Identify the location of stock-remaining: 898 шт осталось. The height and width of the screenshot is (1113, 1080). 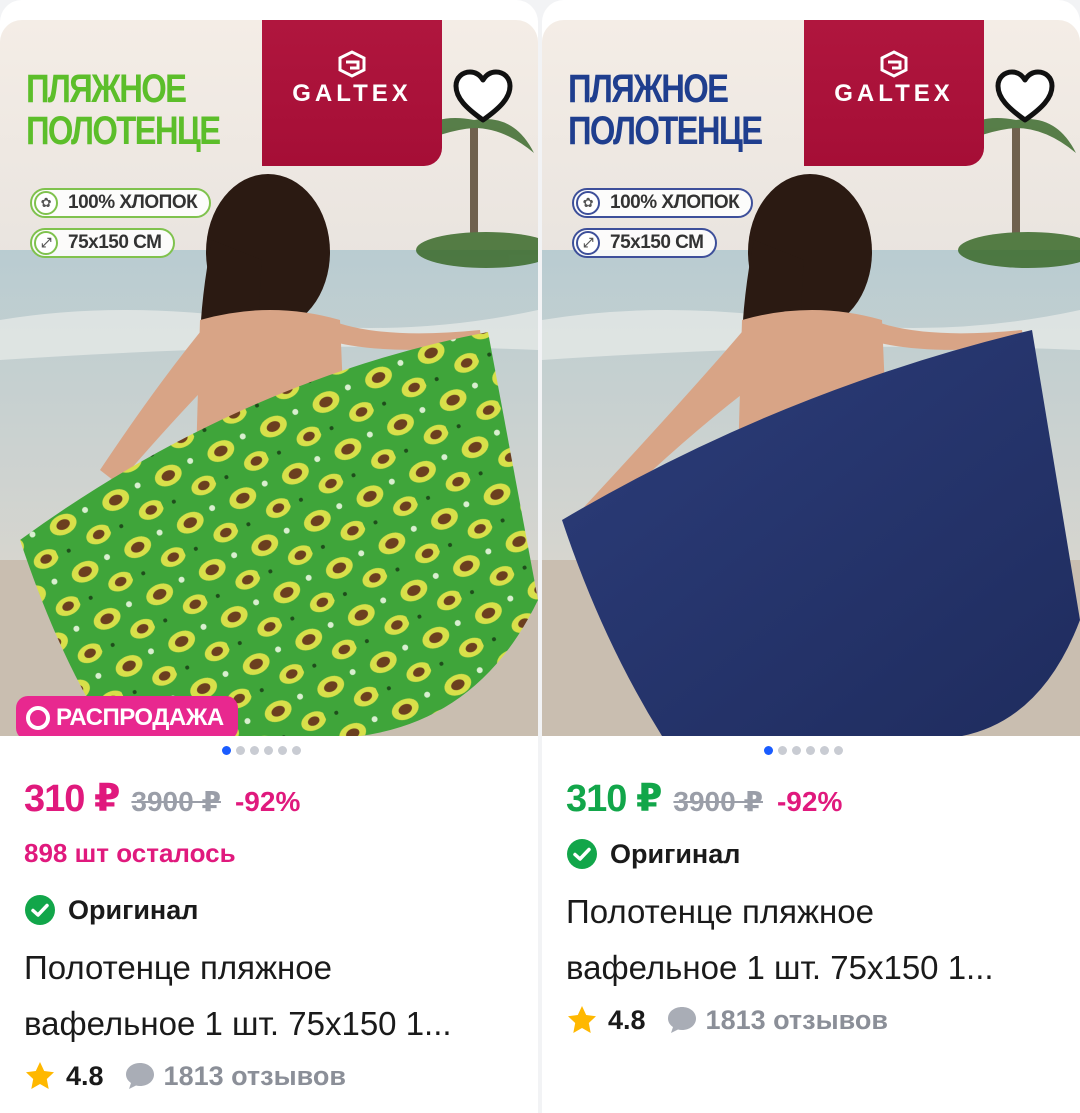
(130, 853).